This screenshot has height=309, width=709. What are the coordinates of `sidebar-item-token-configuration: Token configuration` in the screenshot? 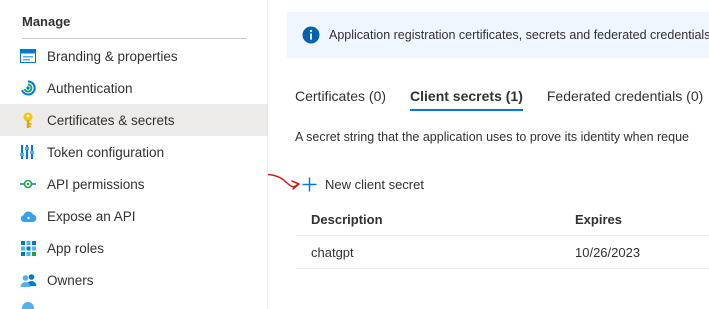 It's located at (133, 152).